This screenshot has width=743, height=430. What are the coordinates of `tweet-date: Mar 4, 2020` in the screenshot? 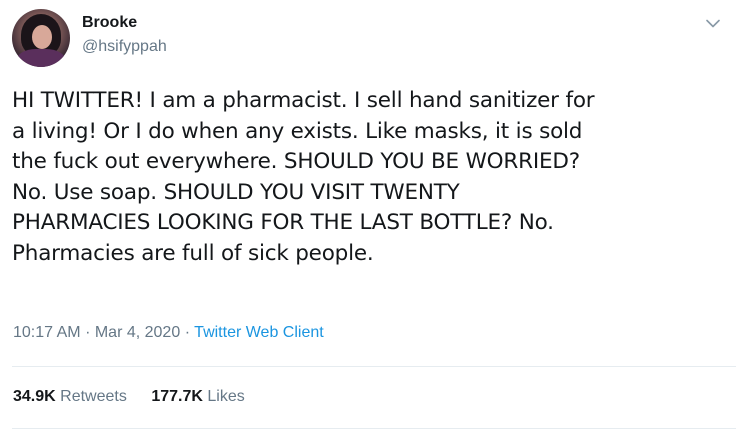 It's located at (137, 332).